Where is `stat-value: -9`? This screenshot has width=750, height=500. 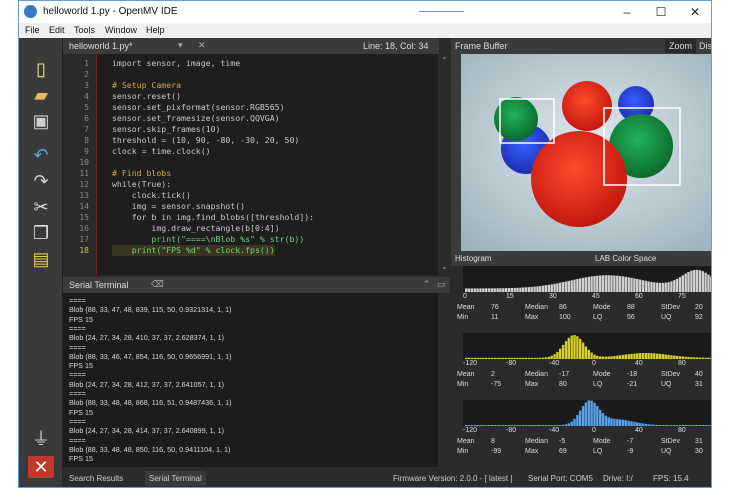
stat-value: -9 is located at coordinates (630, 451).